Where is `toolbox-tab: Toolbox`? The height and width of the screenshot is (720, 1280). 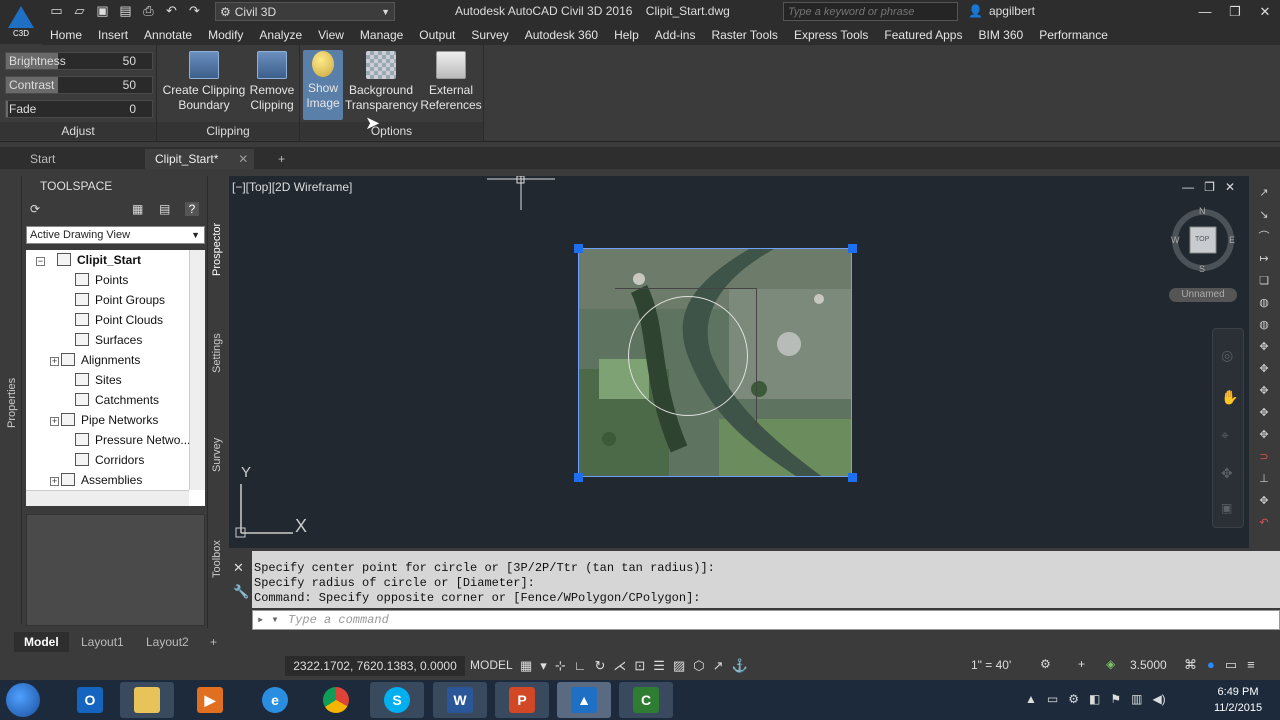 toolbox-tab: Toolbox is located at coordinates (217, 559).